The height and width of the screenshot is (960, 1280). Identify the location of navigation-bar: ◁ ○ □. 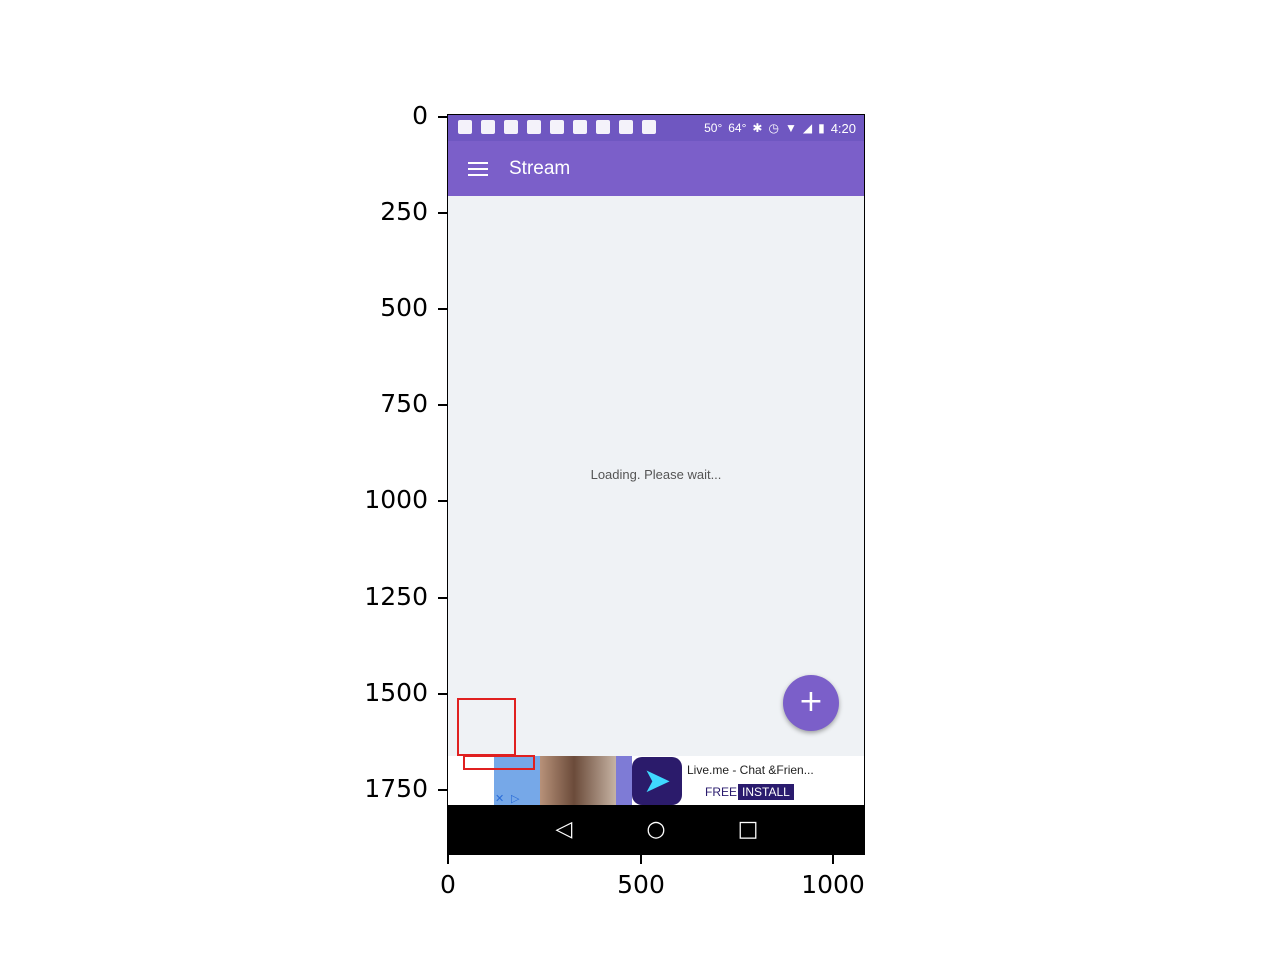
(656, 829).